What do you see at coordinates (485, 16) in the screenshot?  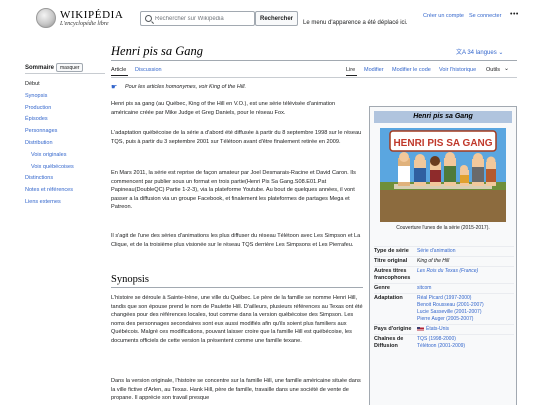 I see `login-link: Se connecter` at bounding box center [485, 16].